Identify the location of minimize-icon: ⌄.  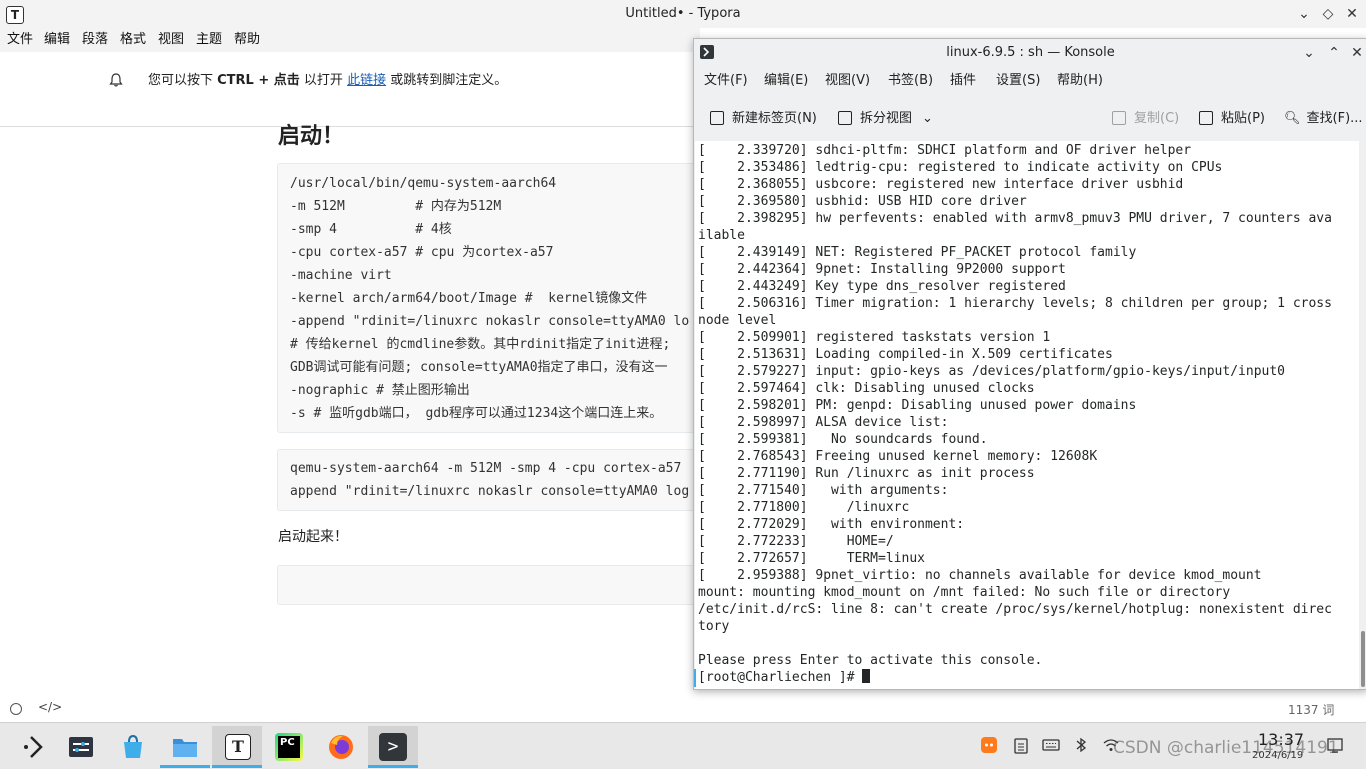
(1309, 53).